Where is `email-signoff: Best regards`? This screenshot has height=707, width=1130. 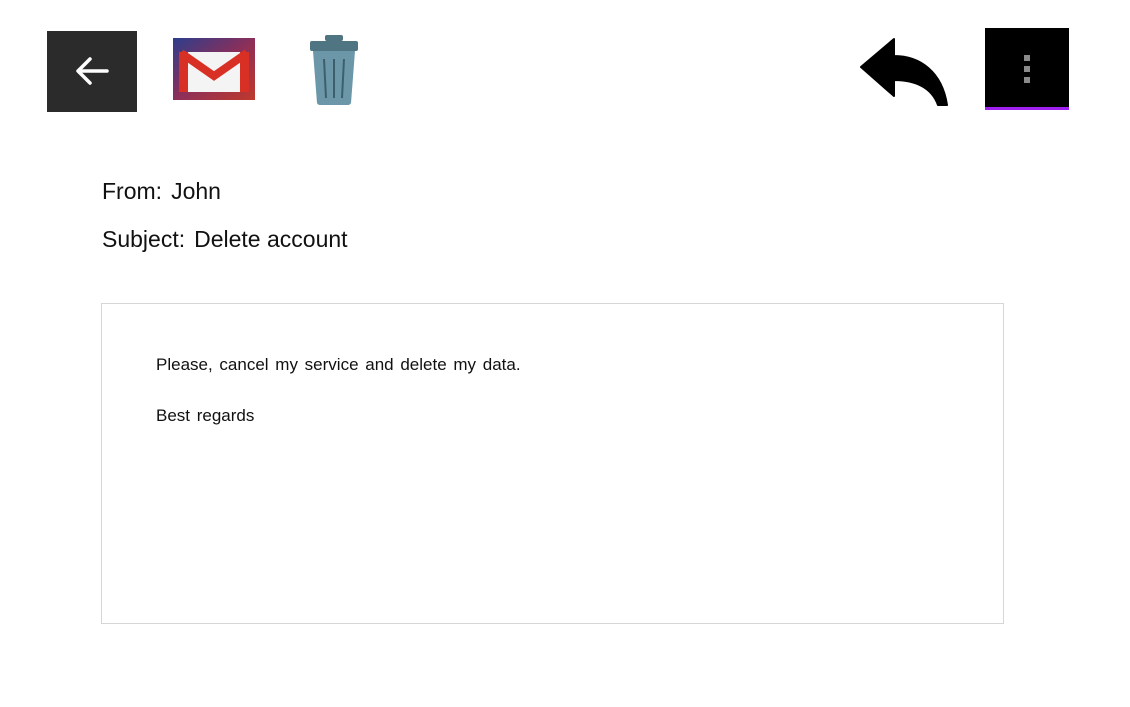 email-signoff: Best regards is located at coordinates (205, 415).